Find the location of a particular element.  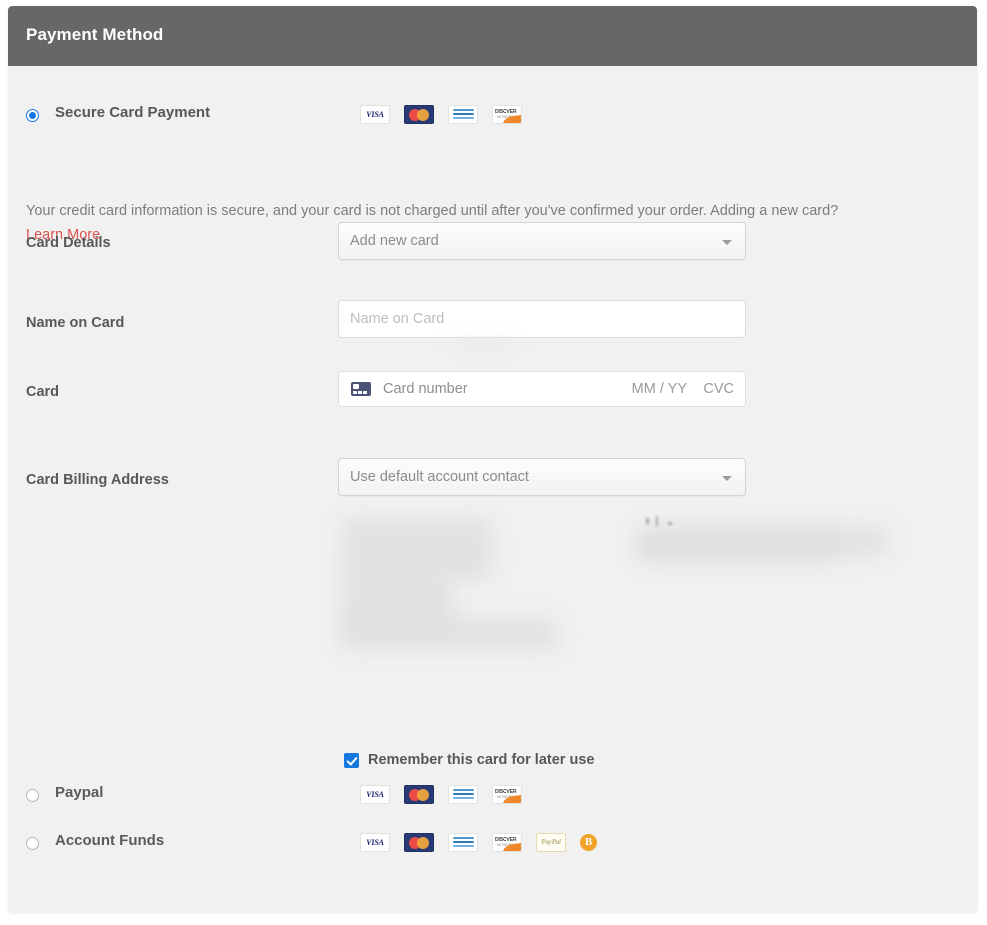

paypal-icon-text: PayPal is located at coordinates (551, 842).